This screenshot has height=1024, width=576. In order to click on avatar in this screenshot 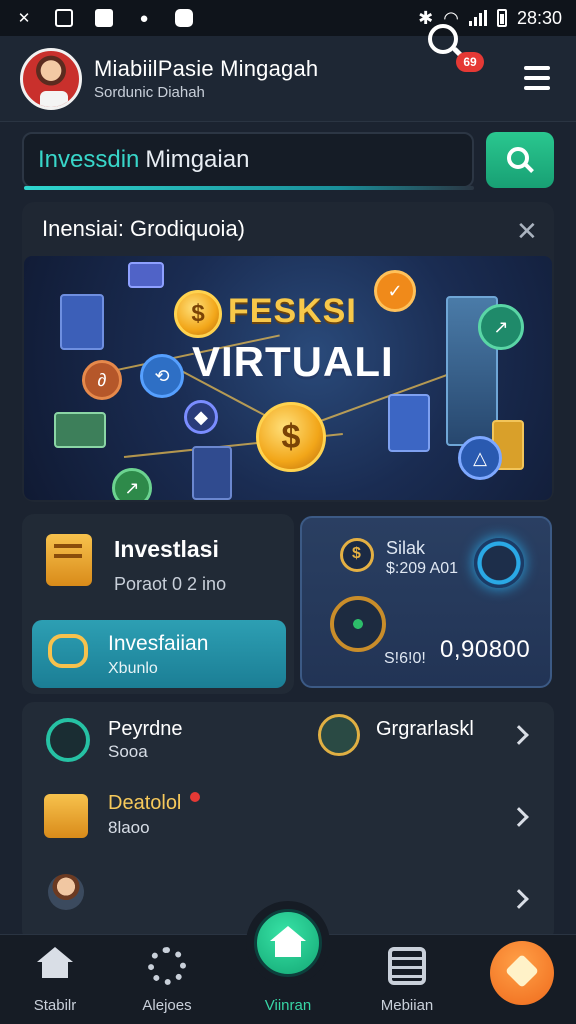, I will do `click(51, 78)`.